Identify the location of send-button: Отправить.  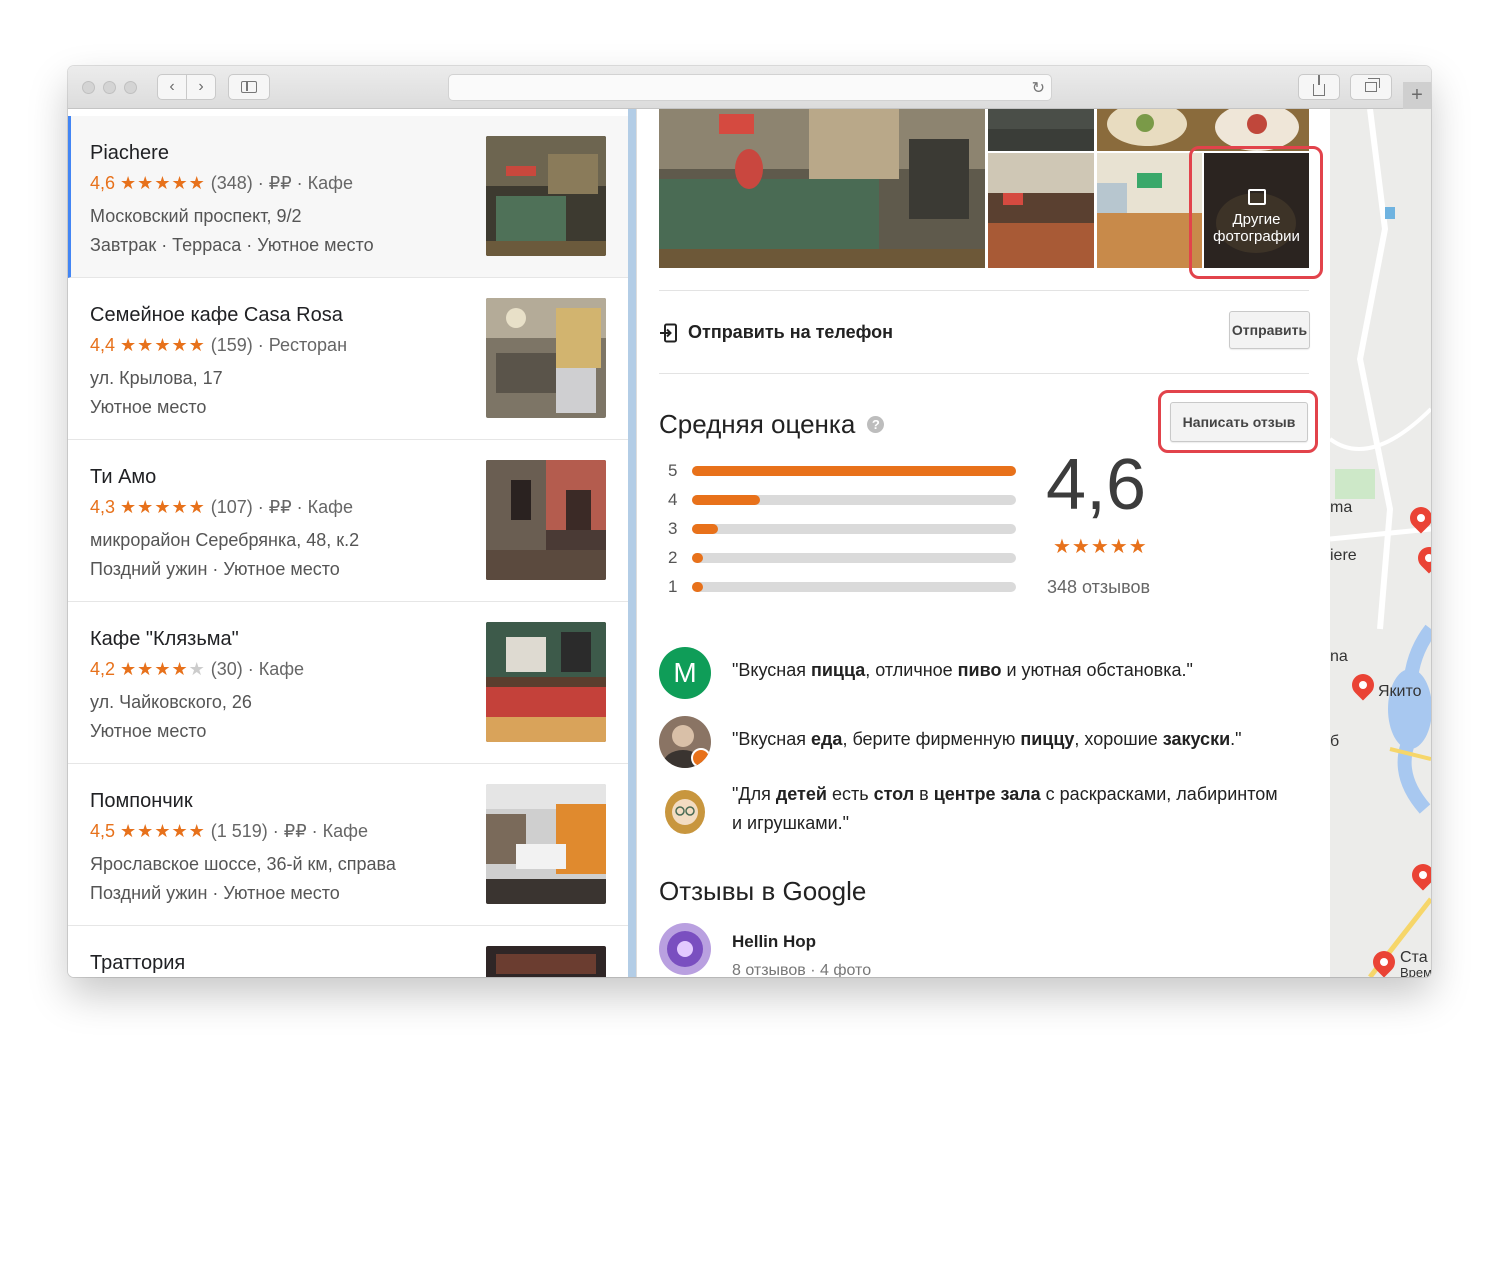
(1269, 330).